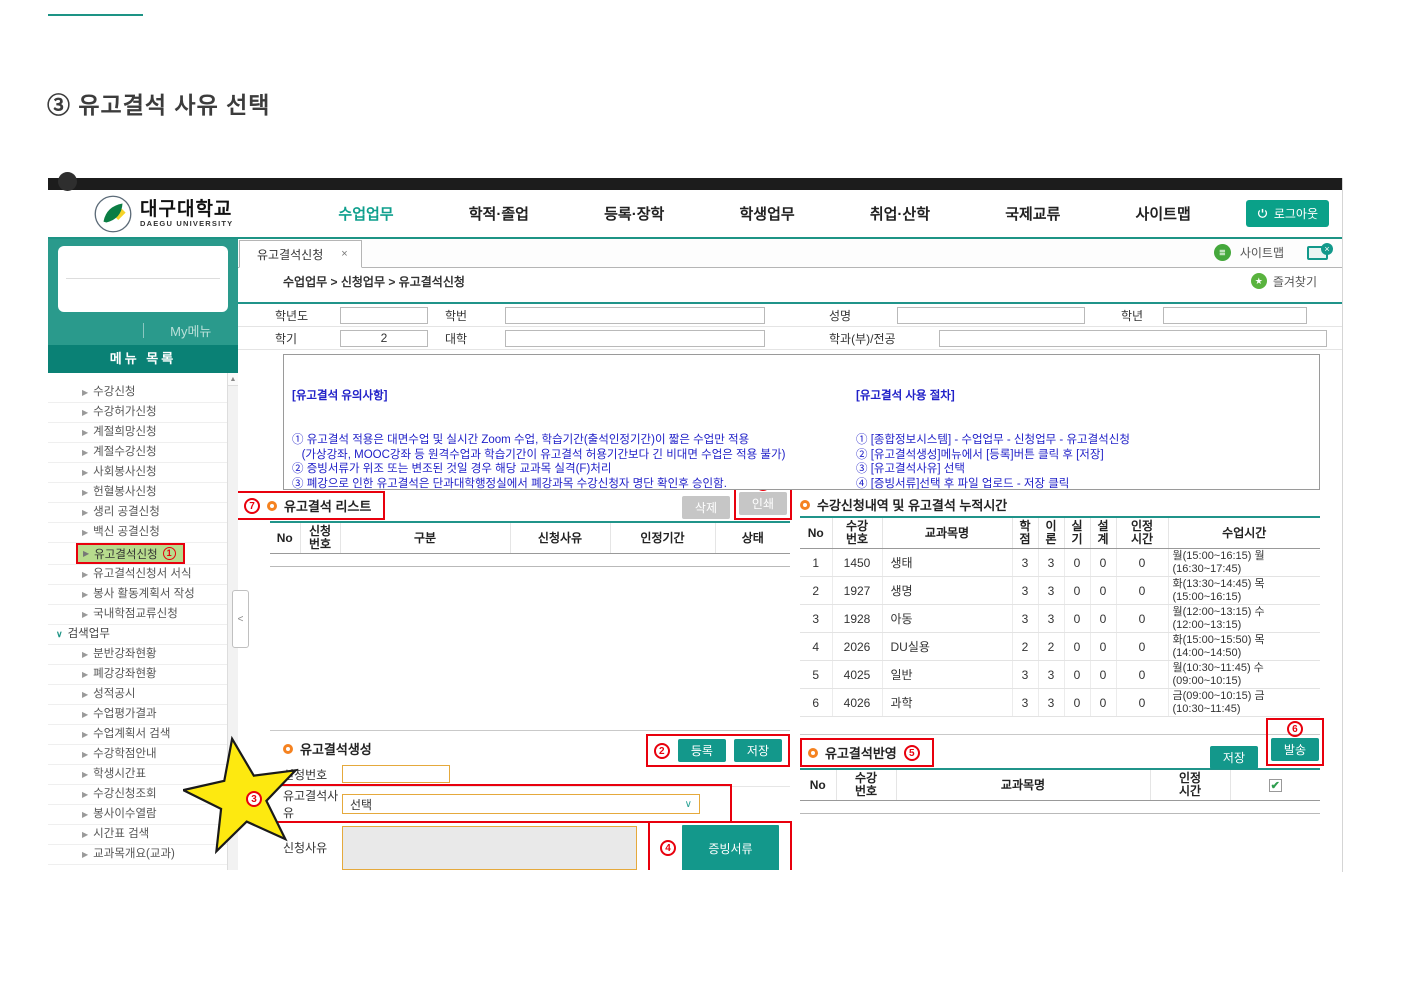 The width and height of the screenshot is (1403, 992). What do you see at coordinates (137, 533) in the screenshot?
I see `sidebar-item: ▶ 백신 공결신청` at bounding box center [137, 533].